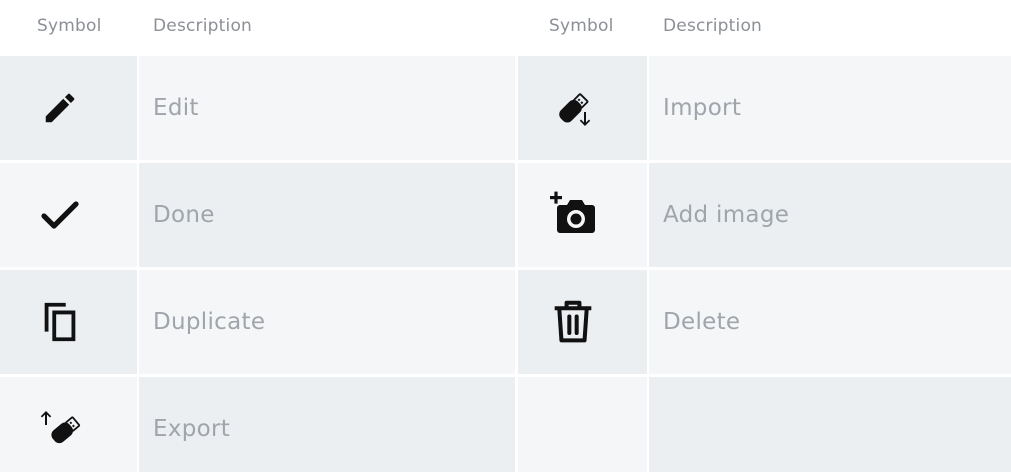  What do you see at coordinates (60, 429) in the screenshot?
I see `usb-export-icon` at bounding box center [60, 429].